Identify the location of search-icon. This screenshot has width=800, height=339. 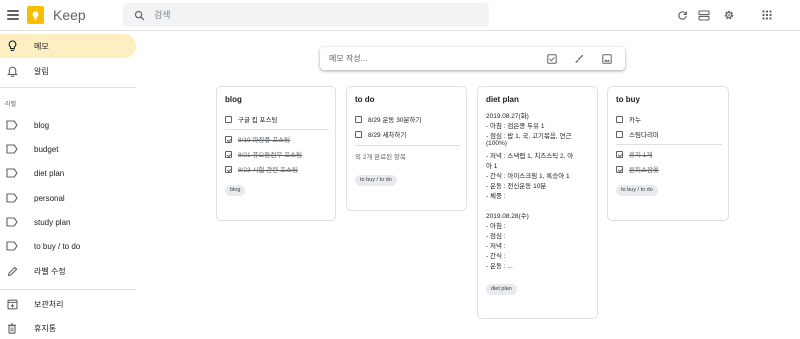
(139, 15).